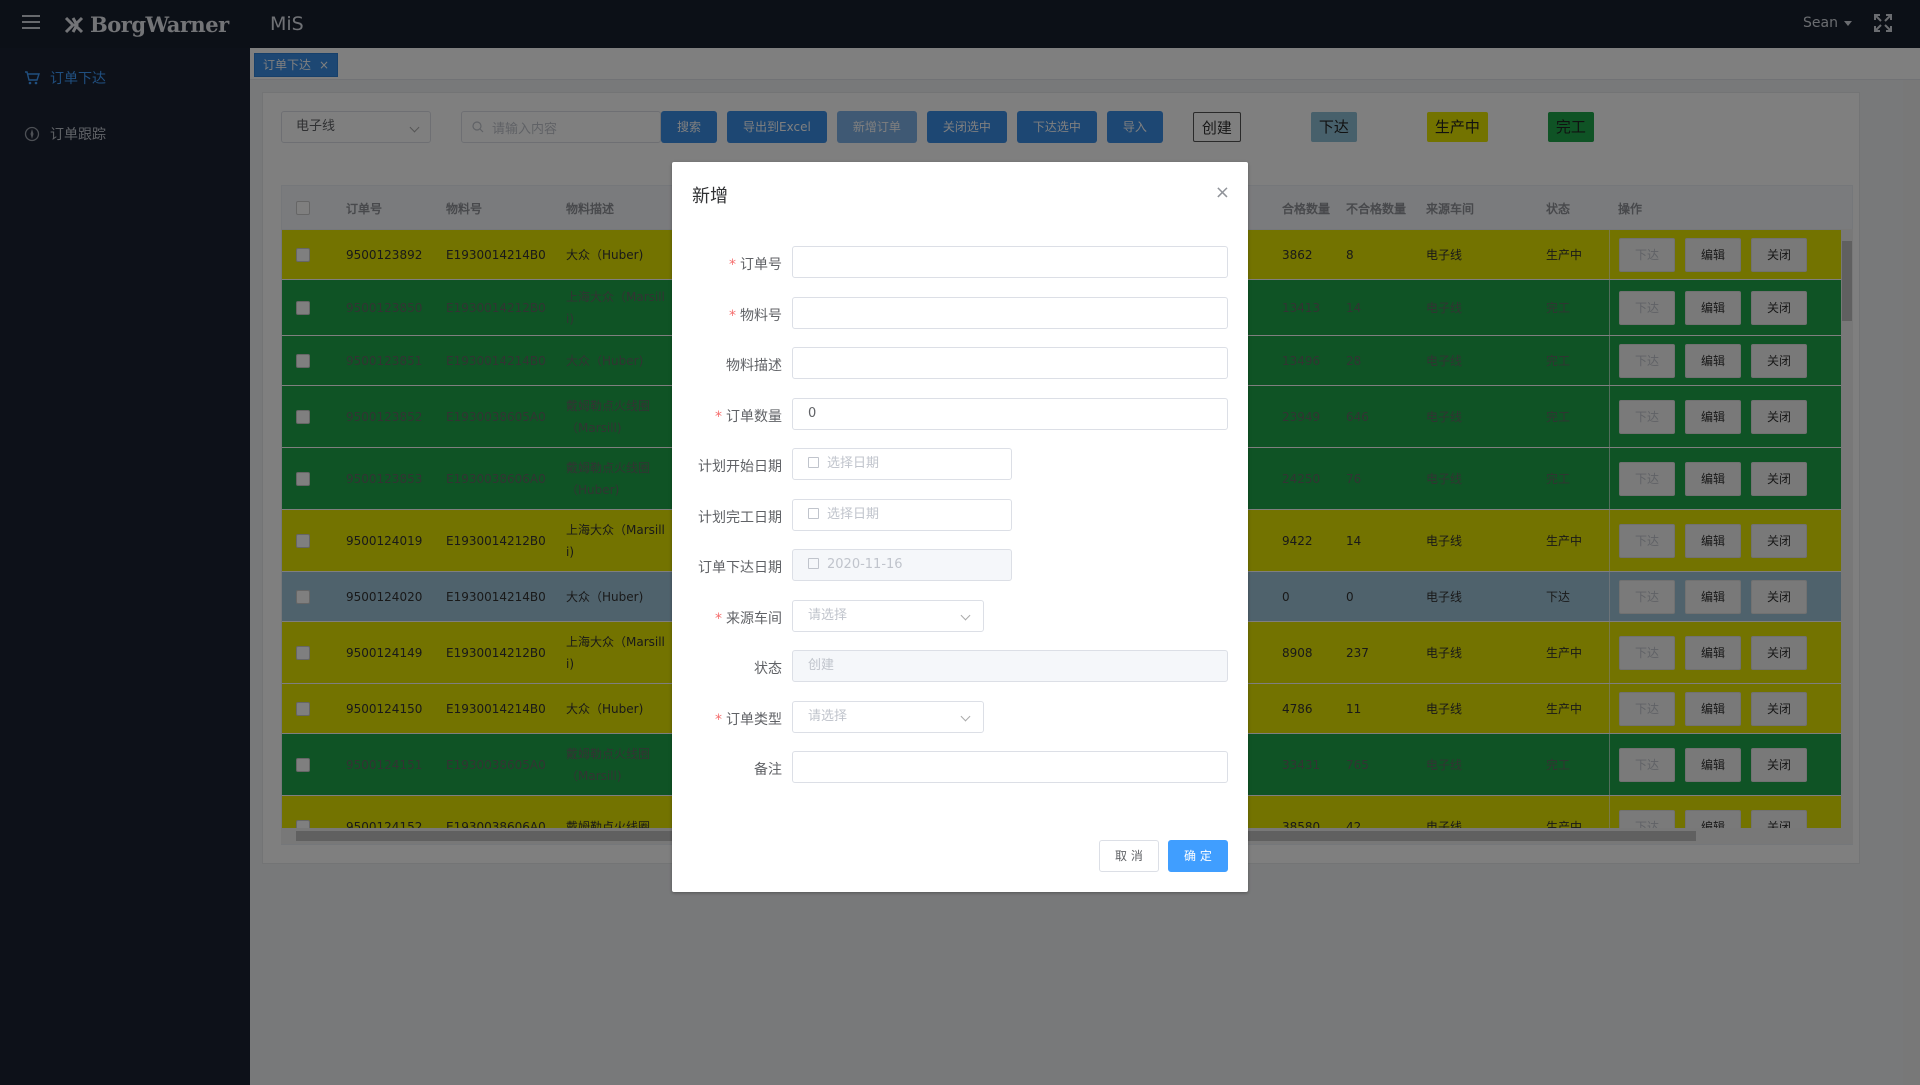 The width and height of the screenshot is (1920, 1085). I want to click on form-row: * 订单号, so click(960, 262).